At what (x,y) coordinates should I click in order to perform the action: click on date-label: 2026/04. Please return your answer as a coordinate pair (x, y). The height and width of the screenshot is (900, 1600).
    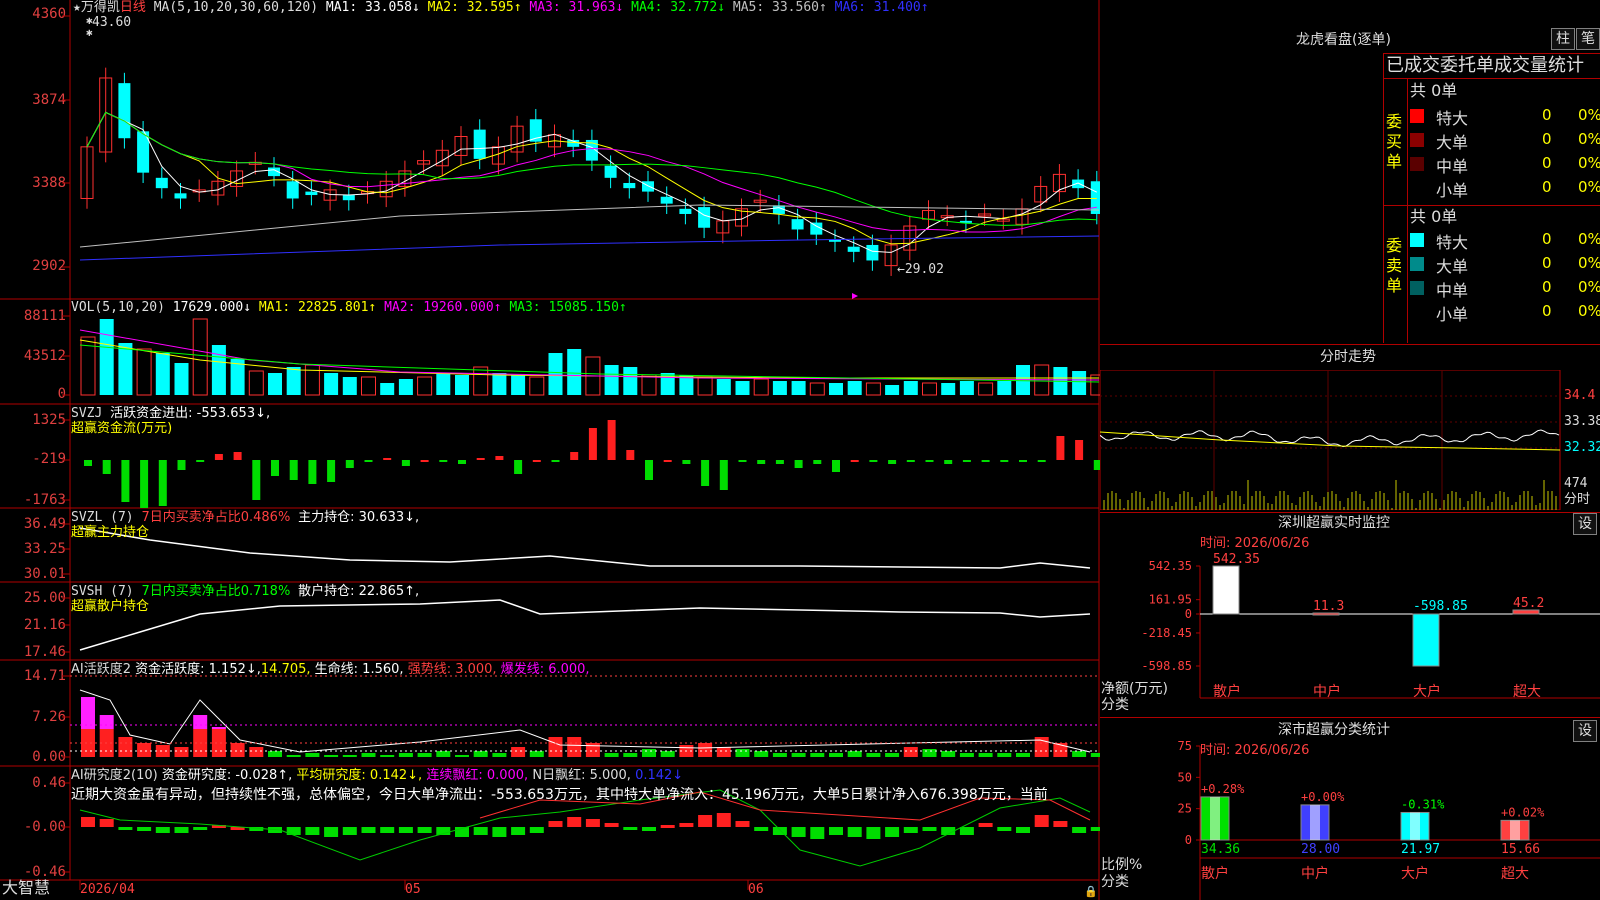
    Looking at the image, I should click on (107, 889).